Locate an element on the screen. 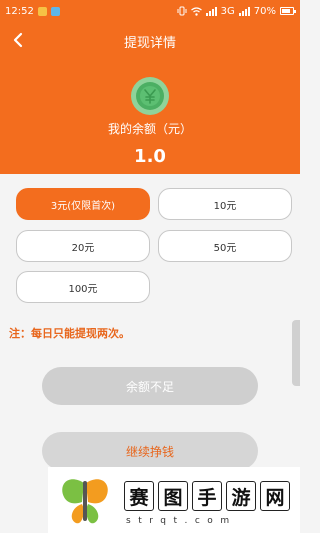 The height and width of the screenshot is (533, 320). amount-option-50: 50元 is located at coordinates (225, 246).